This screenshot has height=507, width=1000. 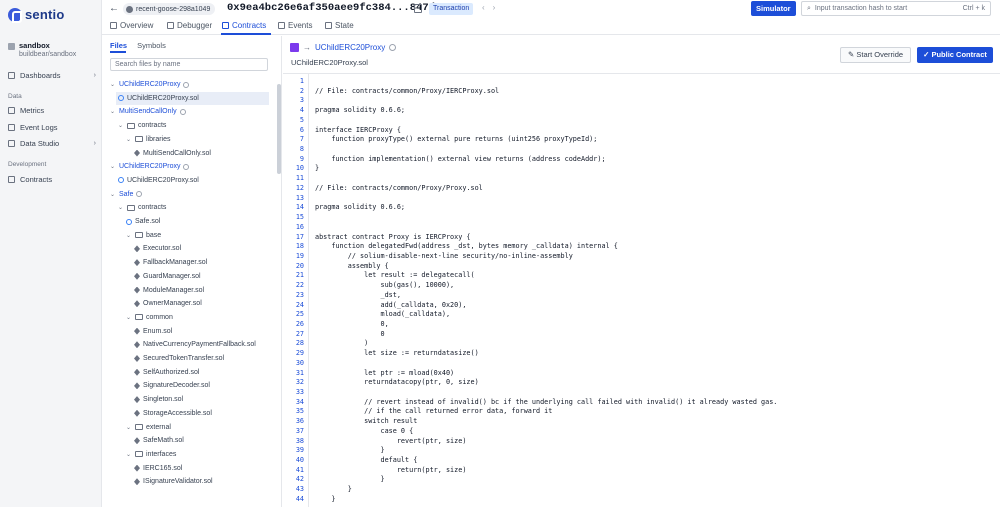 What do you see at coordinates (129, 427) in the screenshot?
I see `chevron-down-icon: ⌄` at bounding box center [129, 427].